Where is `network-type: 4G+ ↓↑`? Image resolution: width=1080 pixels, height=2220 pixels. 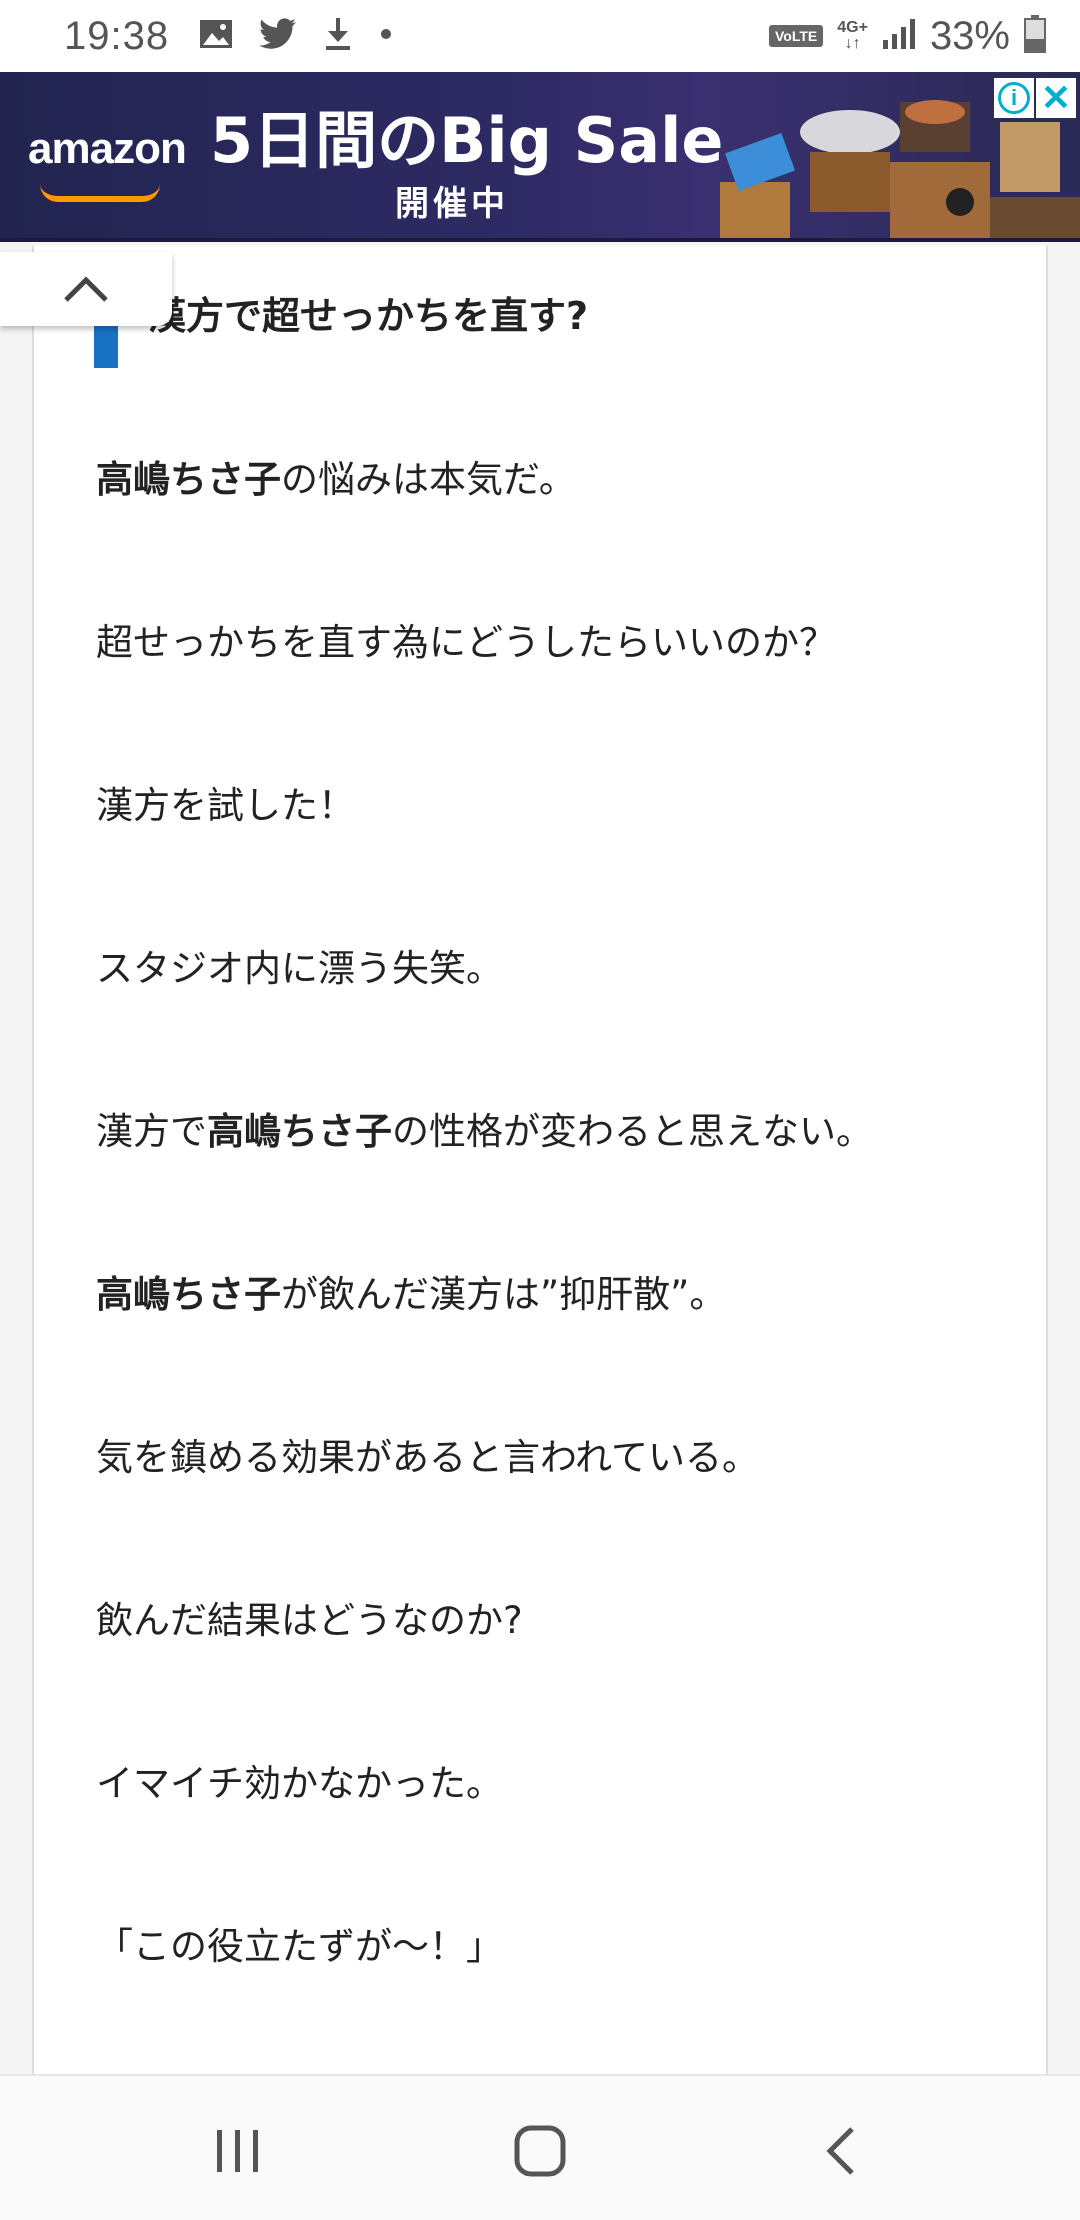 network-type: 4G+ ↓↑ is located at coordinates (852, 36).